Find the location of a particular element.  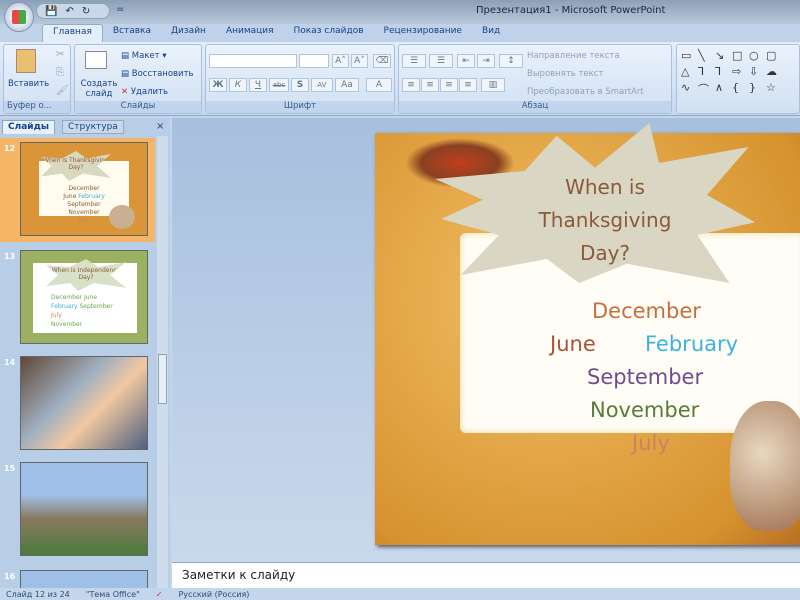

strikethrough-button: abc is located at coordinates (279, 85).